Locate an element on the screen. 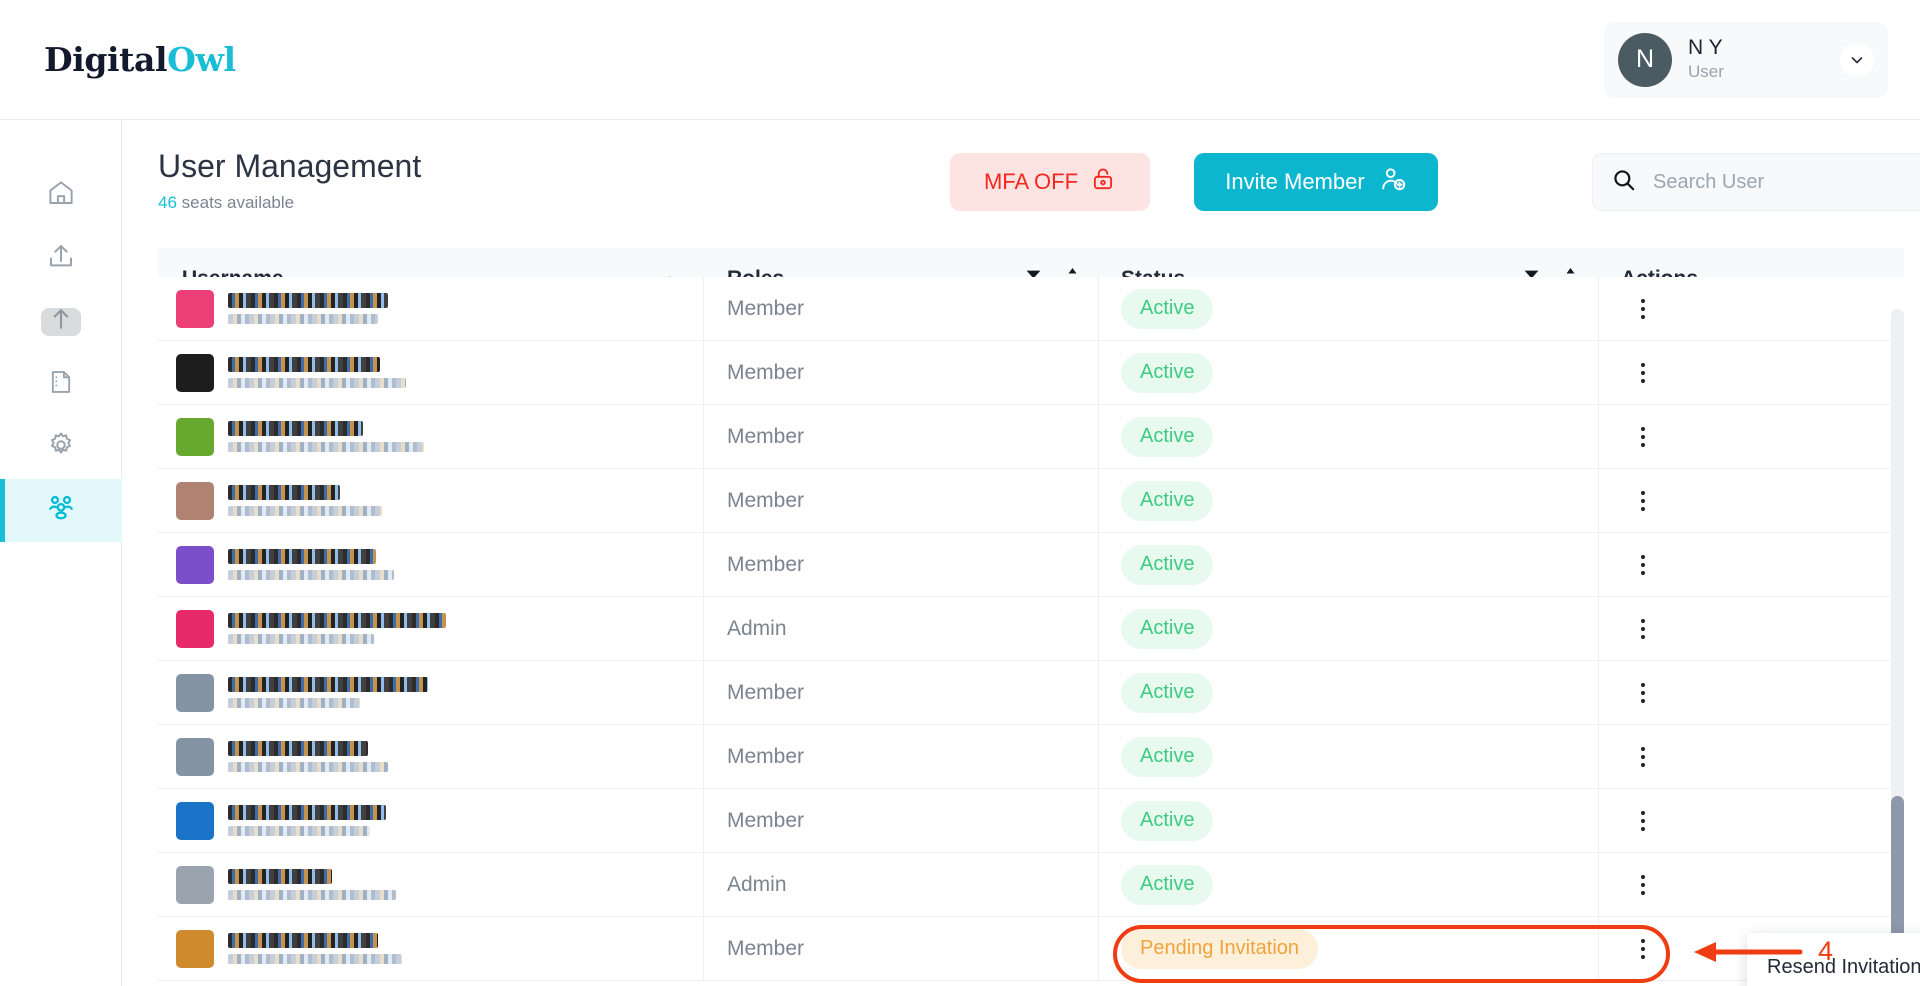 The image size is (1920, 986). table-scrollbar is located at coordinates (1897, 647).